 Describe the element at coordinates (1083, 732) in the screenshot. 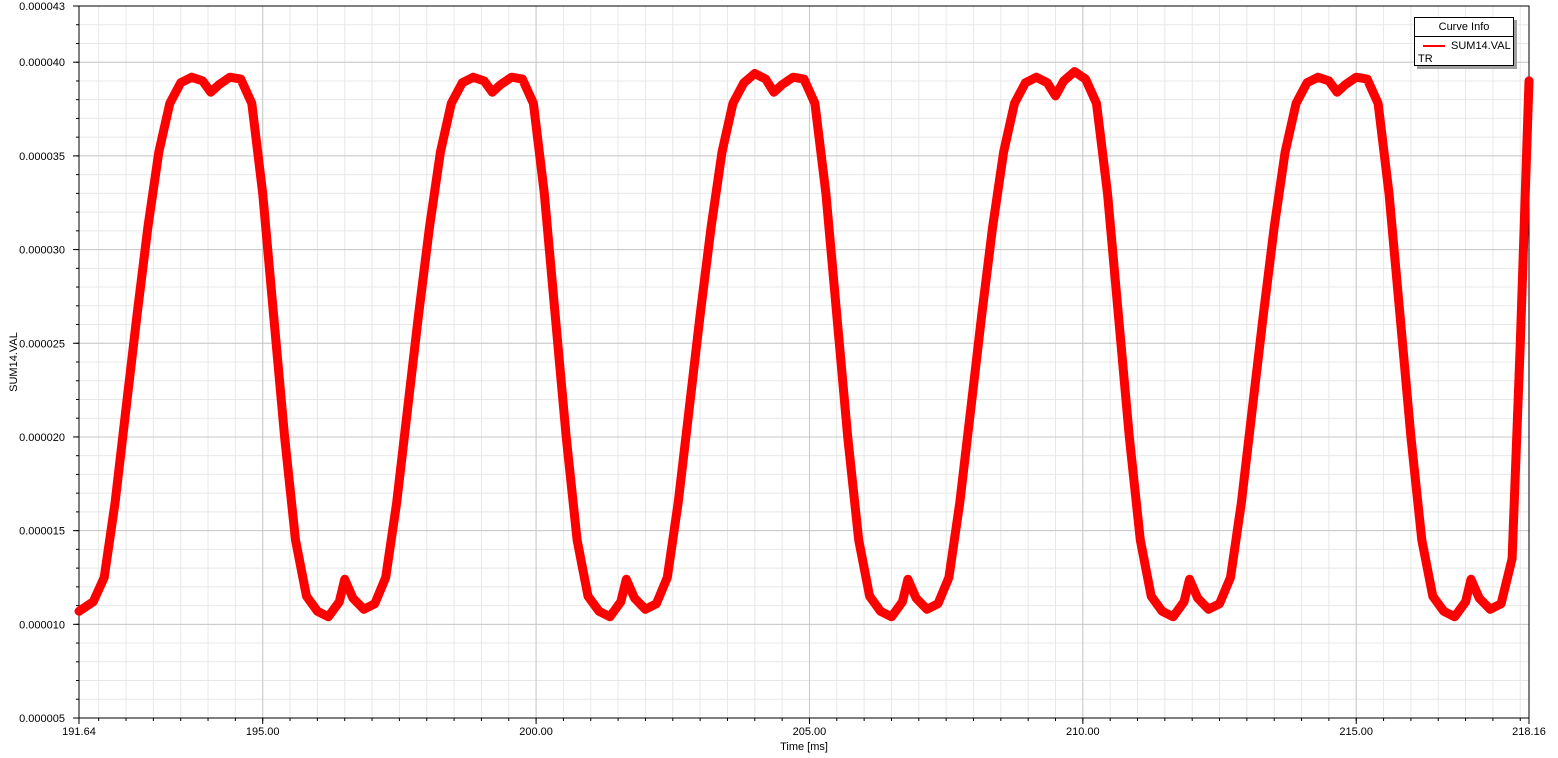

I see `x-tick-label: 210.00` at that location.